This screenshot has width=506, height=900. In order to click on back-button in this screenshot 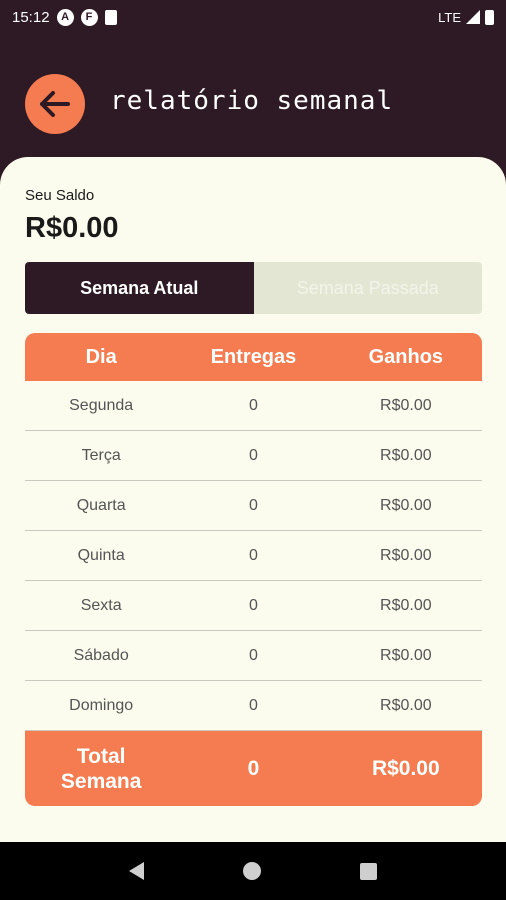, I will do `click(55, 104)`.